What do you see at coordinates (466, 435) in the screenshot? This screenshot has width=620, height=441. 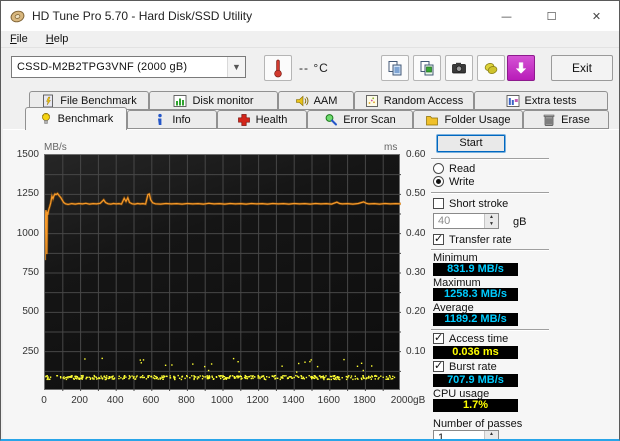 I see `passes-spinner: 1 ▲ ▼` at bounding box center [466, 435].